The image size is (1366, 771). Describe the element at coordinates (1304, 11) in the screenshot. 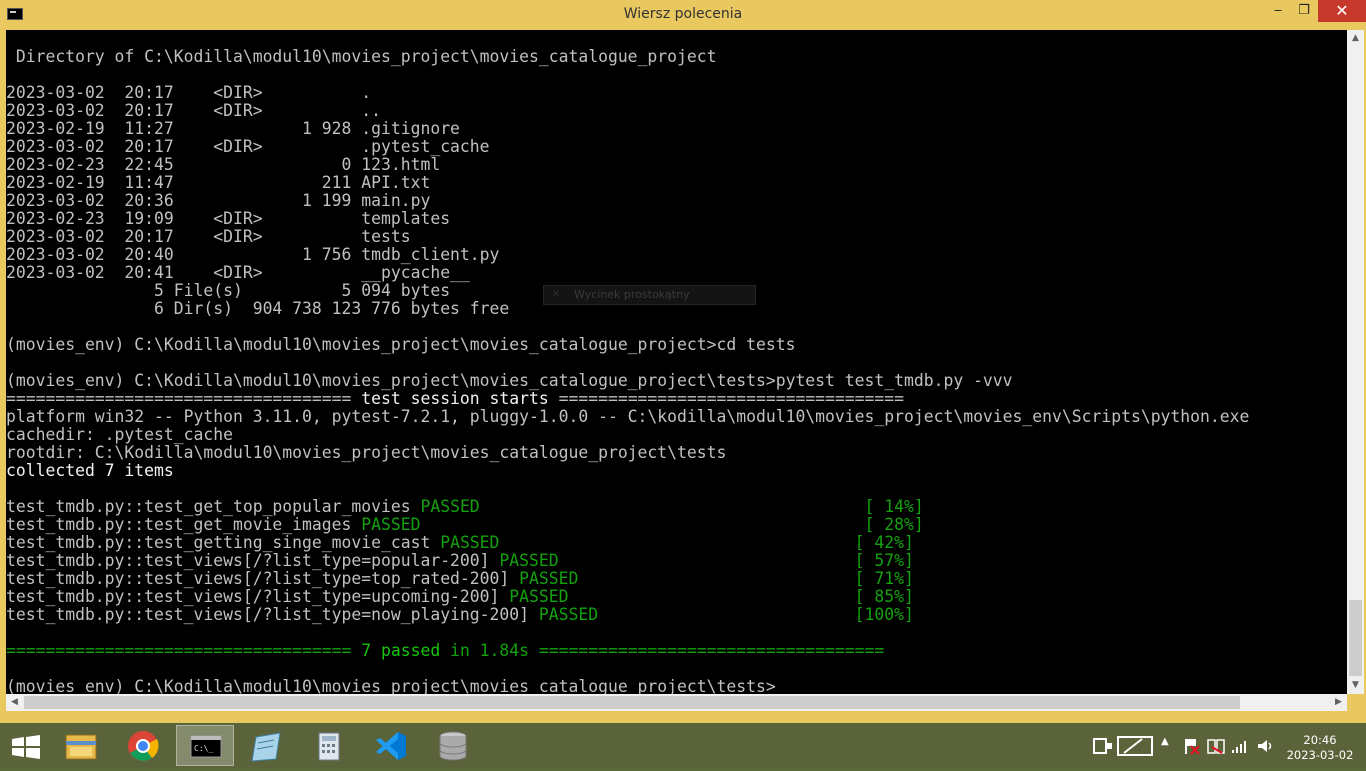

I see `maximize-button: ❐` at that location.